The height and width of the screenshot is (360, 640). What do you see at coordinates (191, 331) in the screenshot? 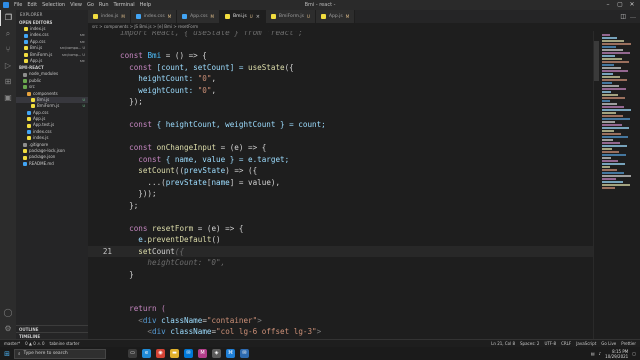
I see `code-token: className` at bounding box center [191, 331].